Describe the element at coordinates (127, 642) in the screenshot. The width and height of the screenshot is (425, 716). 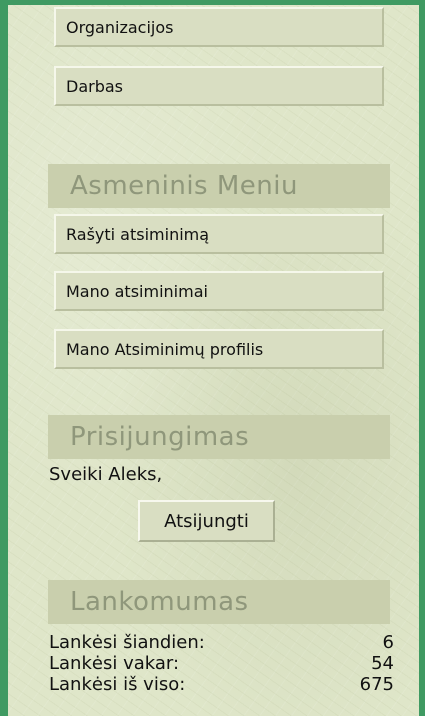
I see `stat-label: Lankėsi šiandien:` at that location.